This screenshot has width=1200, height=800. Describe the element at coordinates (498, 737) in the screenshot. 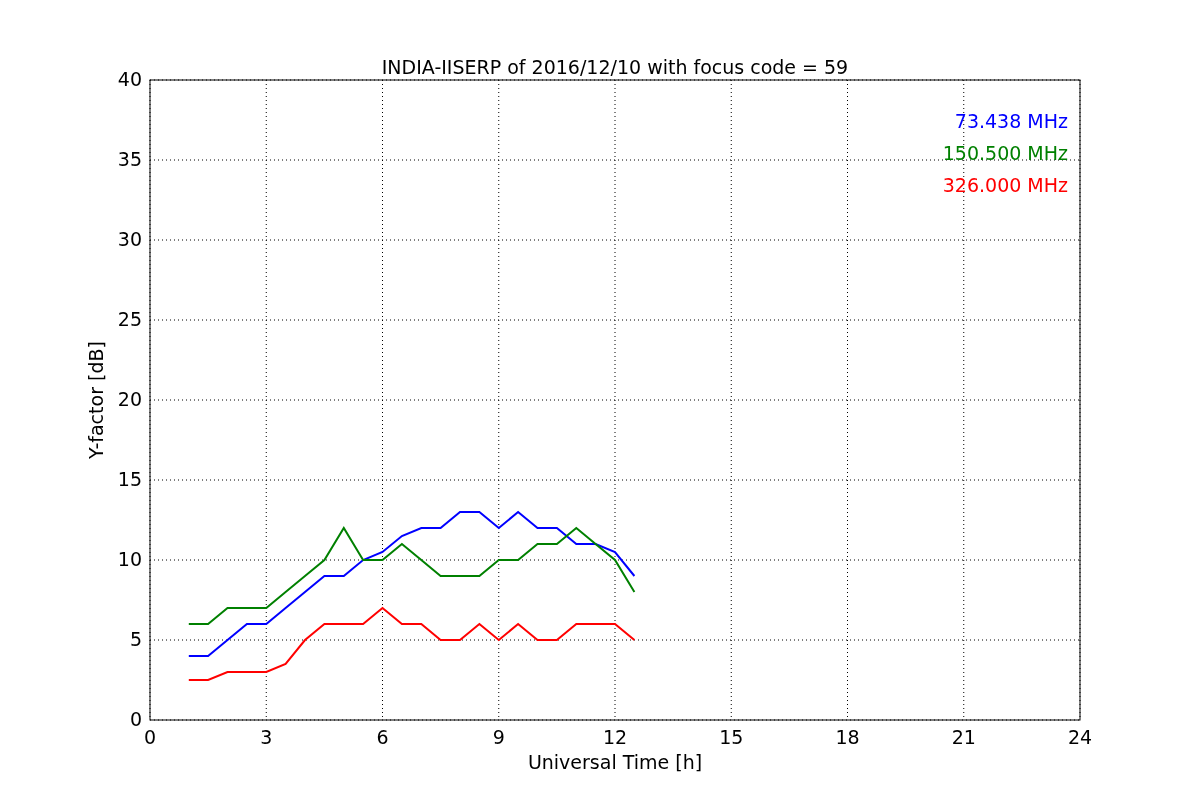

I see `x-tick-label: 9` at that location.